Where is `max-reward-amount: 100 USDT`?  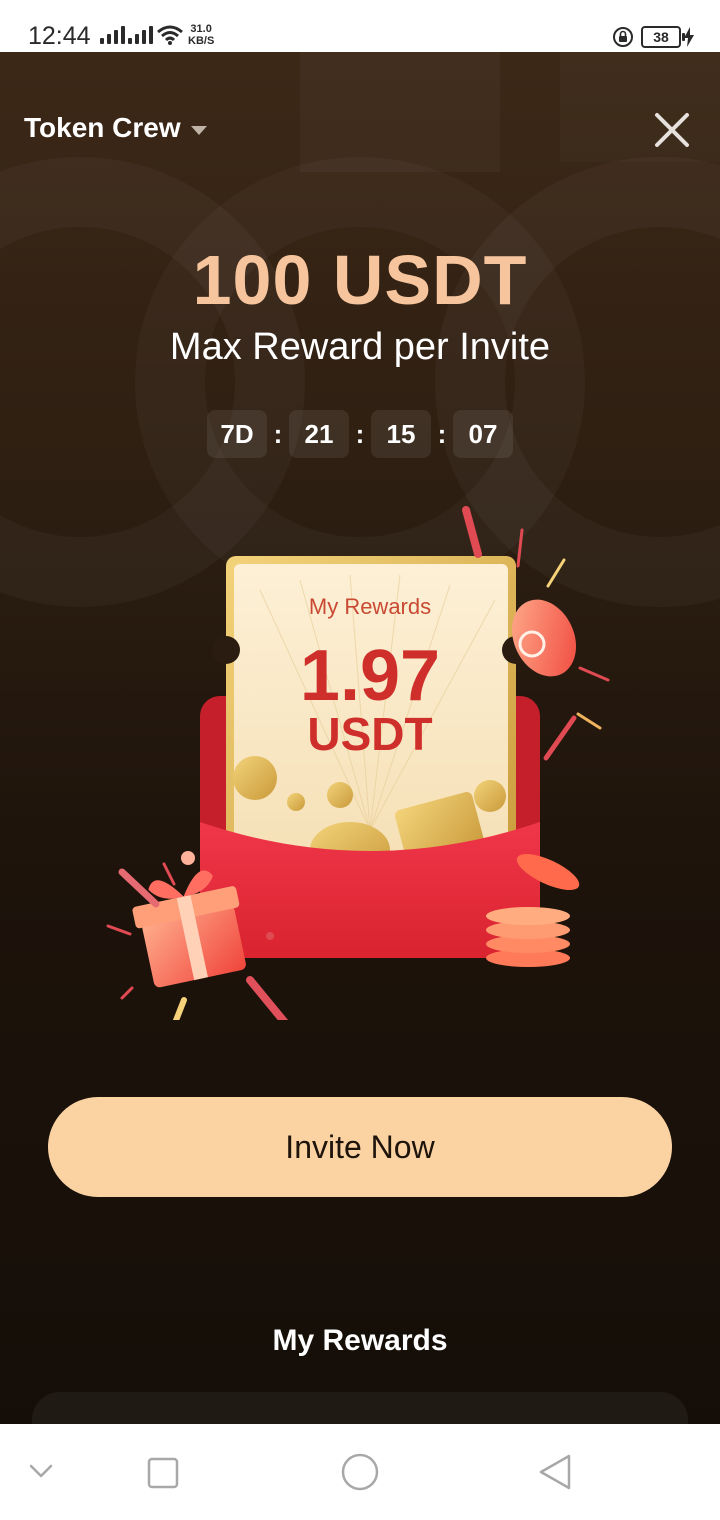
max-reward-amount: 100 USDT is located at coordinates (360, 280).